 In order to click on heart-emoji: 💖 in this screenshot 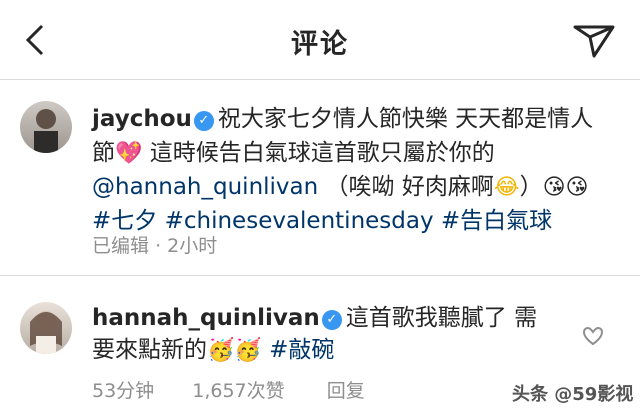, I will do `click(129, 153)`.